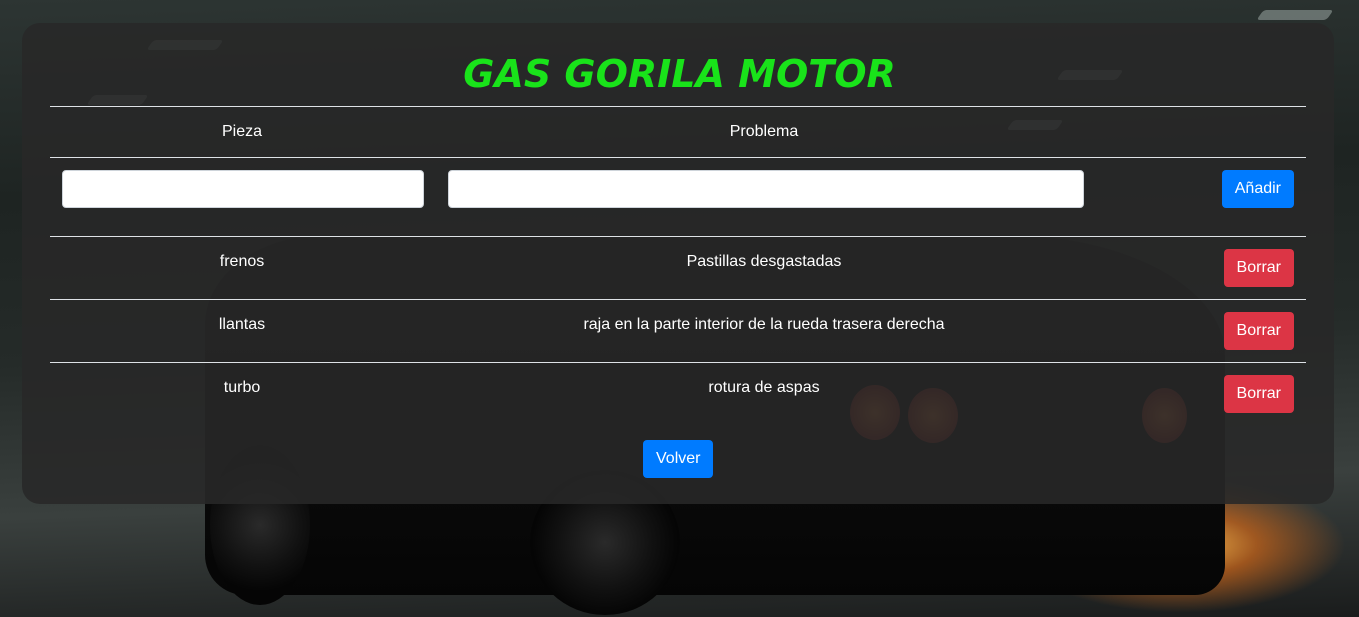 Image resolution: width=1359 pixels, height=617 pixels. Describe the element at coordinates (243, 189) in the screenshot. I see `pieza-input` at that location.